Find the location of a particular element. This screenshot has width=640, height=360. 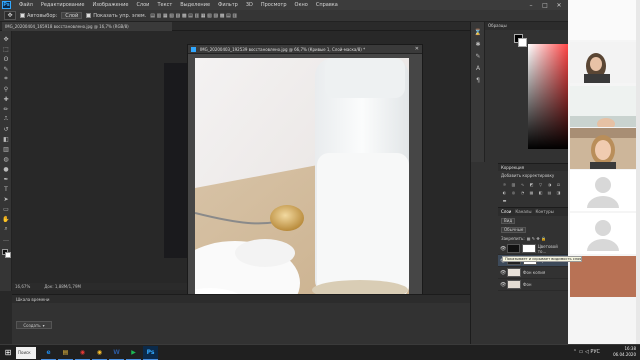

menu-3d: 3D is located at coordinates (249, 5).